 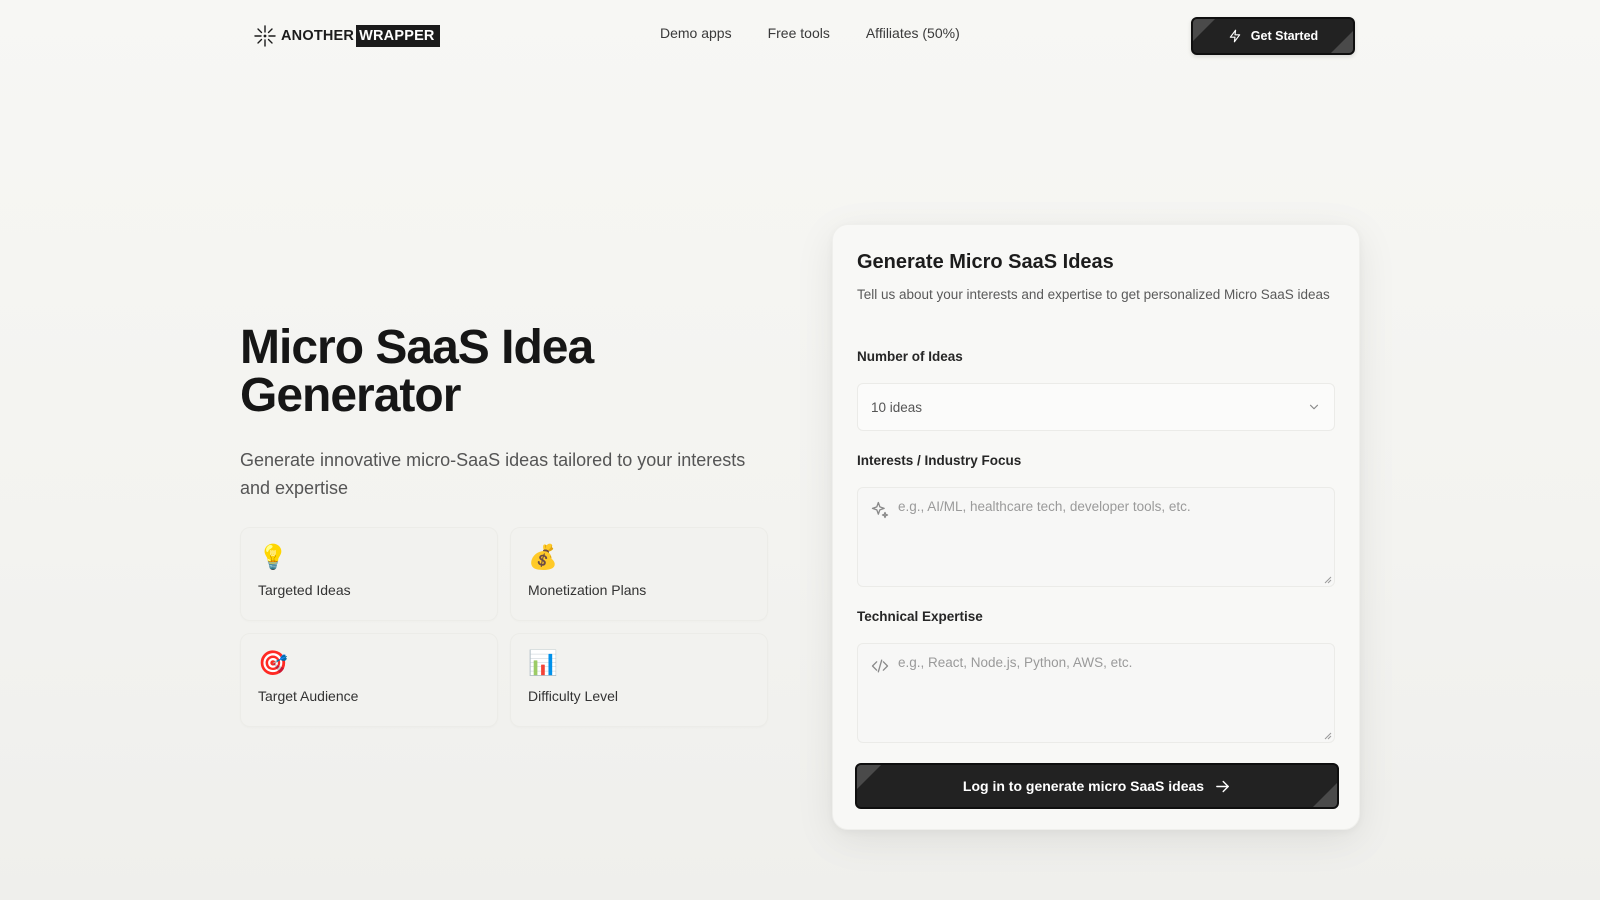 I want to click on login-to-generate-button: Log in to generate micro SaaS ideas, so click(x=1097, y=786).